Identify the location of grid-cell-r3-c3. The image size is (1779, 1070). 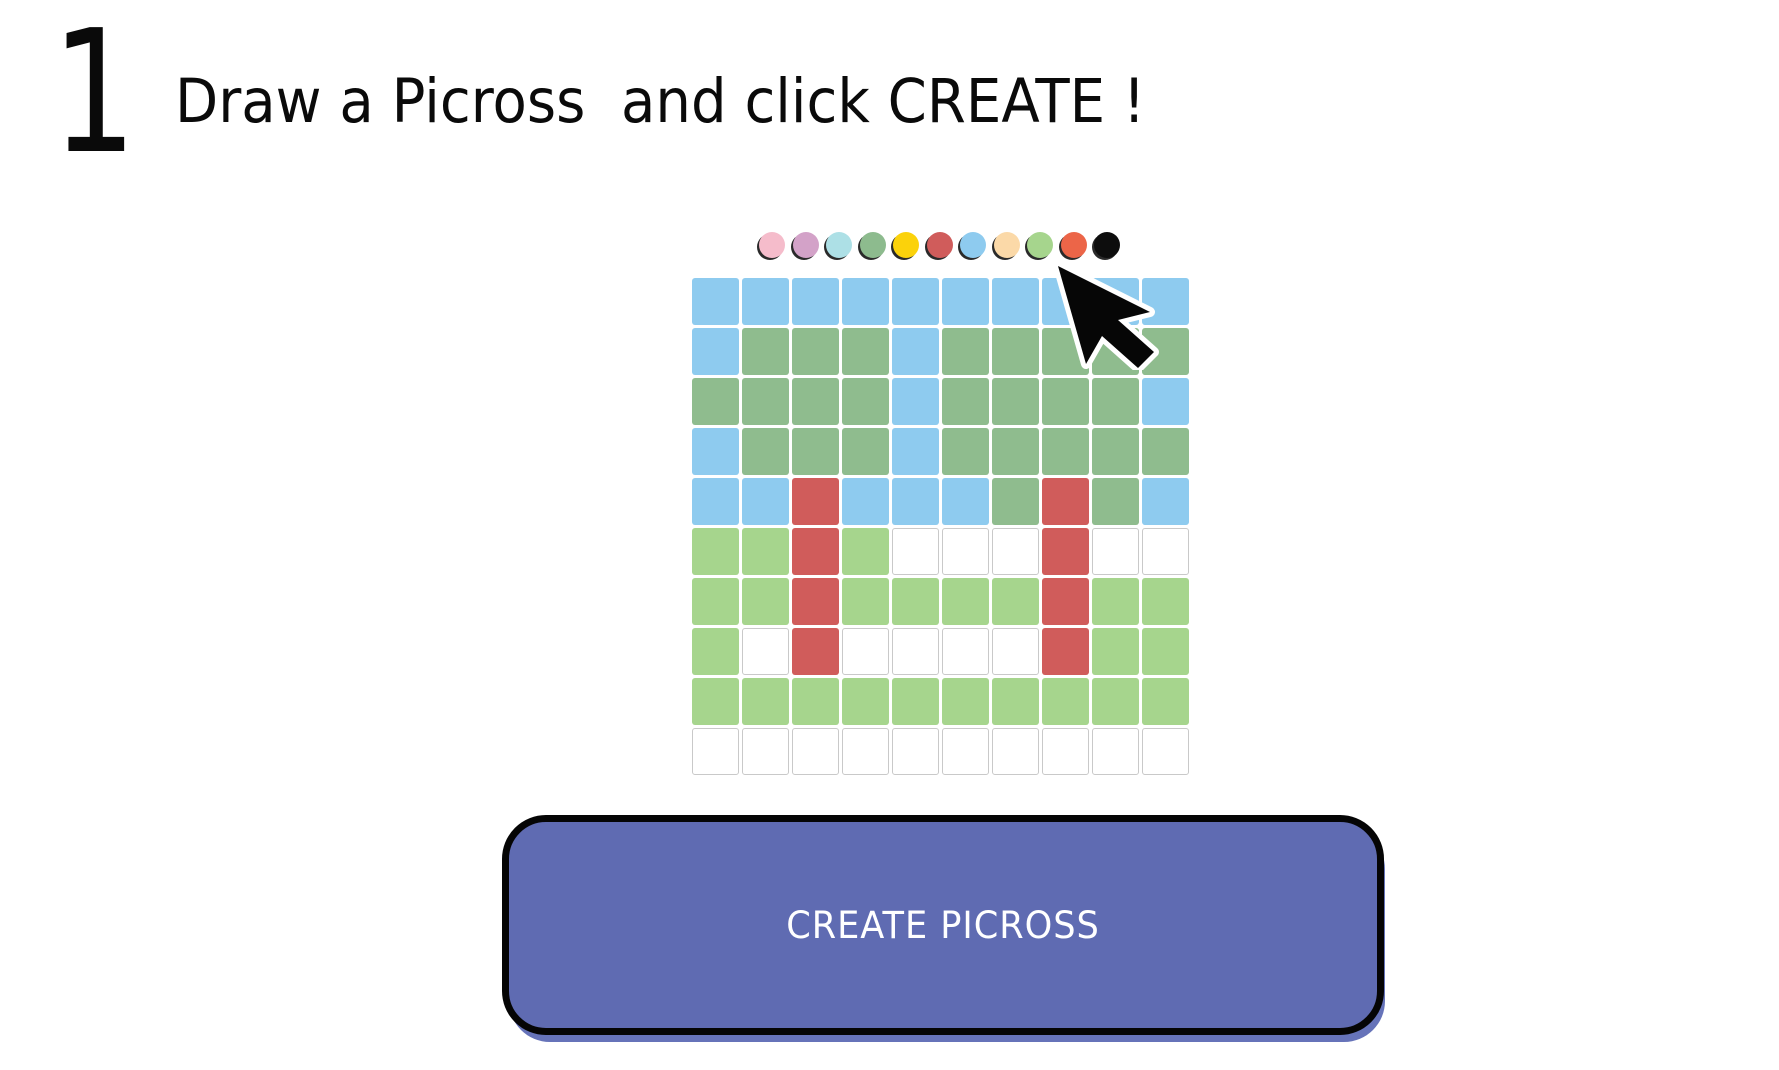
(815, 401).